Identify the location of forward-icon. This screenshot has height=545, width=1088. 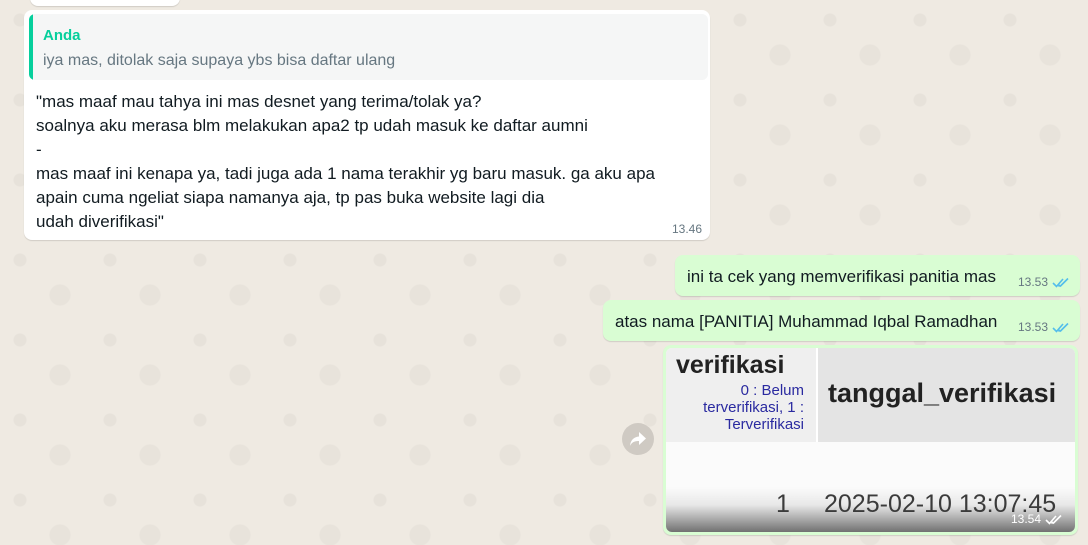
(638, 439).